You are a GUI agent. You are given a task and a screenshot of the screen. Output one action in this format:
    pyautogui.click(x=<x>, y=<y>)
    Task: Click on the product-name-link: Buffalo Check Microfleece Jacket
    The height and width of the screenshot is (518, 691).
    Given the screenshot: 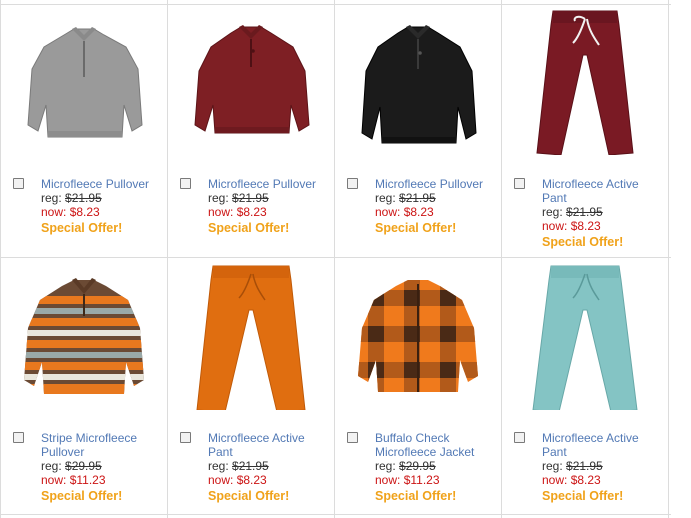 What is the action you would take?
    pyautogui.click(x=436, y=445)
    